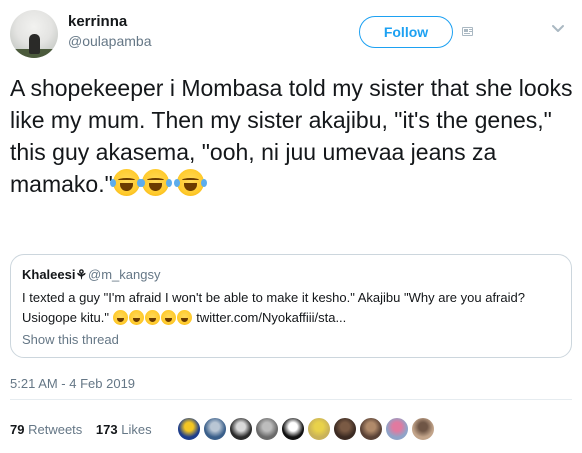 This screenshot has width=582, height=453. Describe the element at coordinates (55, 274) in the screenshot. I see `quoted-display-name: Khaleesi⚘` at that location.